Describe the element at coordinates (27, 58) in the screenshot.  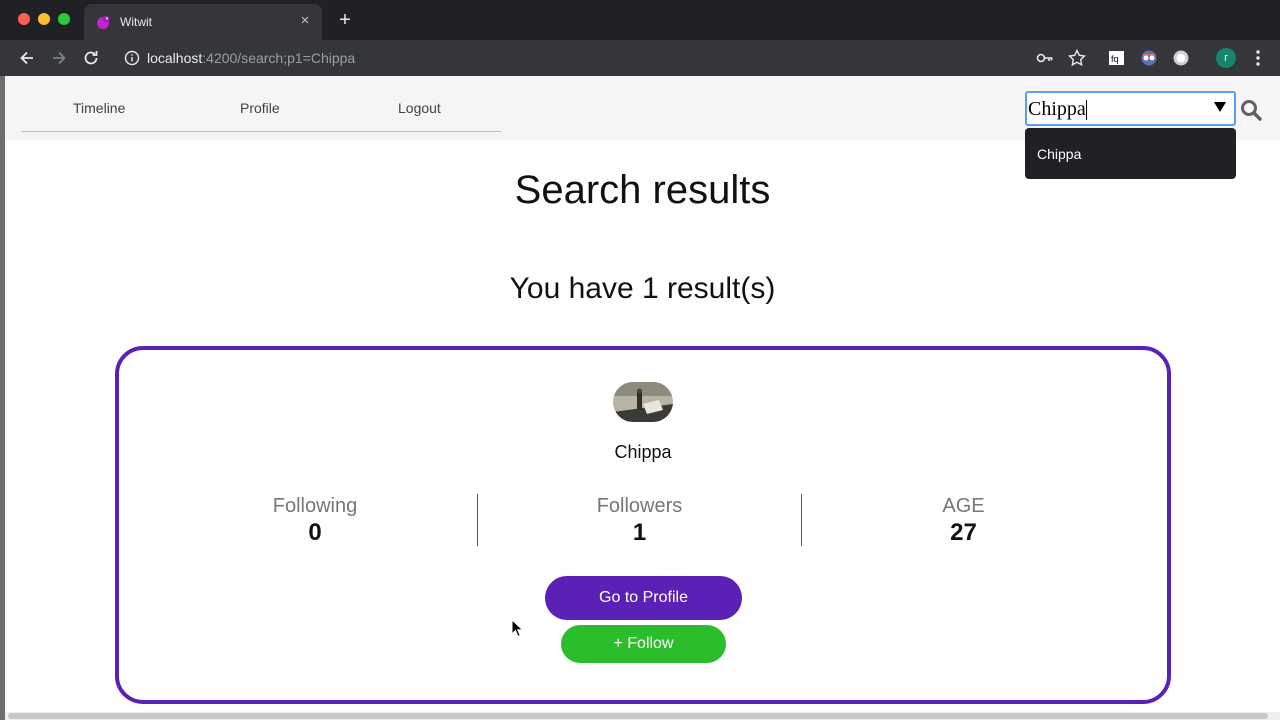
I see `back-arrow-icon` at that location.